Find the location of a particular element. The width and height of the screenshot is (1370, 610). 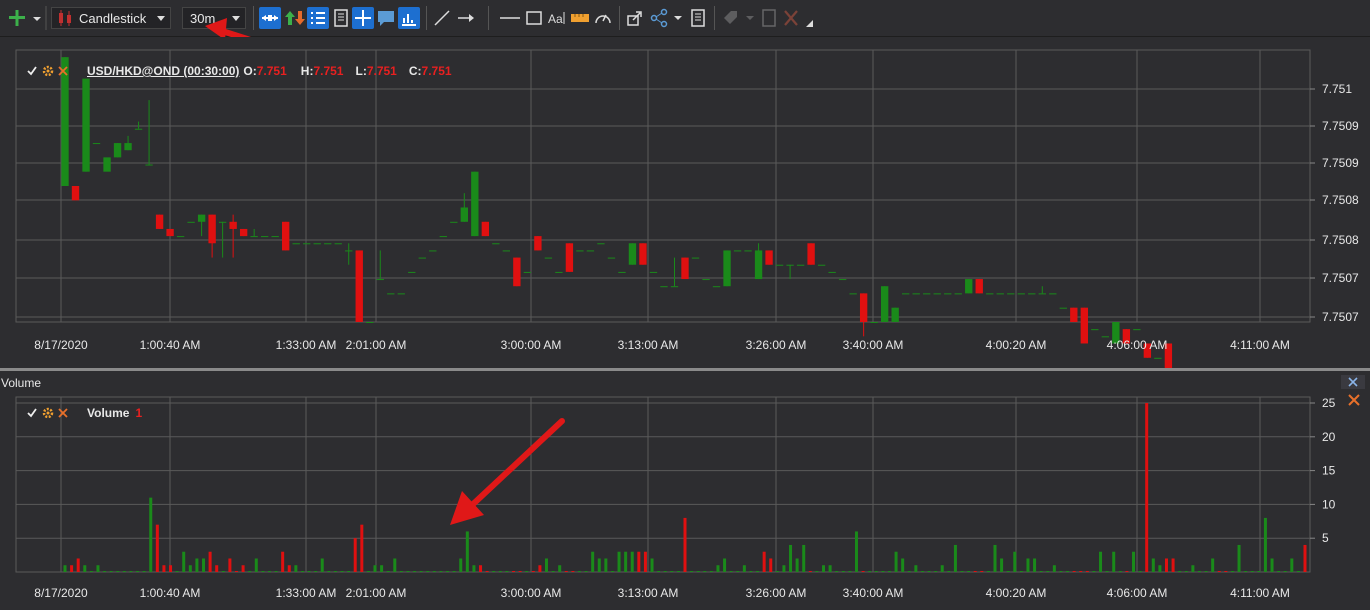

y-tick-label: 15 is located at coordinates (1329, 471).